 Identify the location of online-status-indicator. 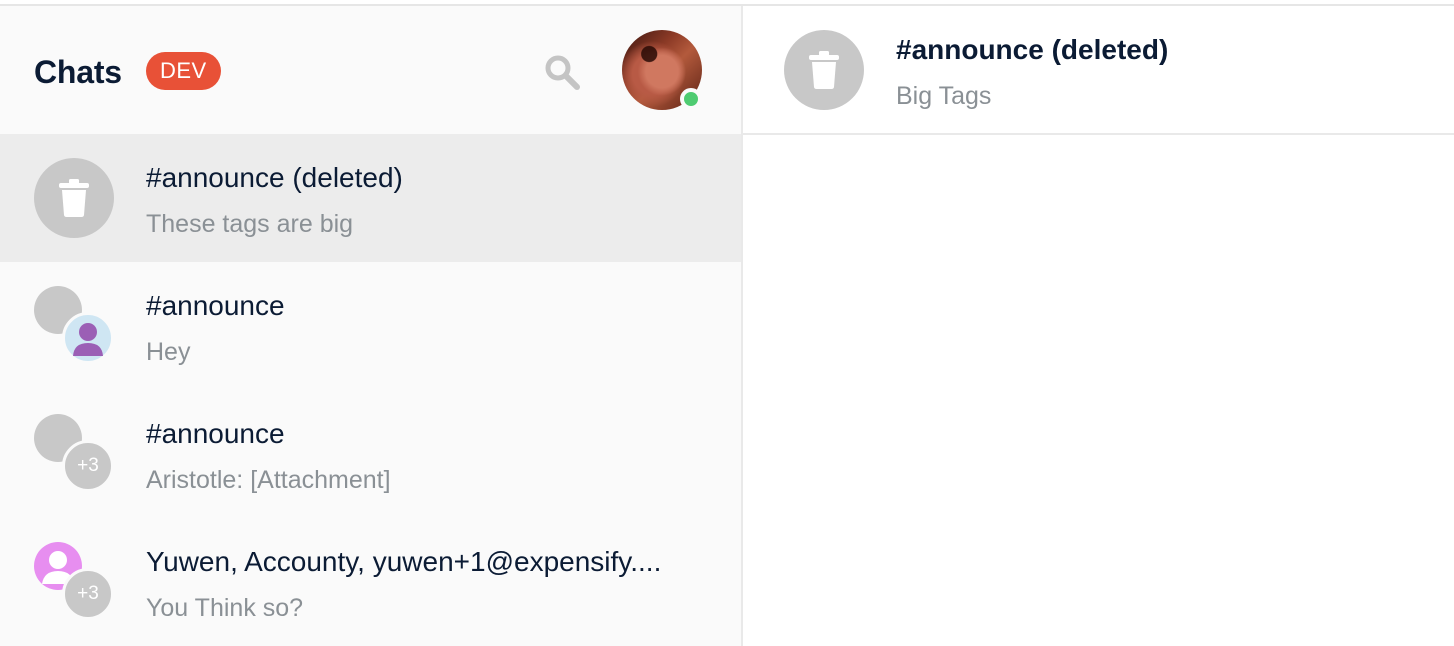
(691, 99).